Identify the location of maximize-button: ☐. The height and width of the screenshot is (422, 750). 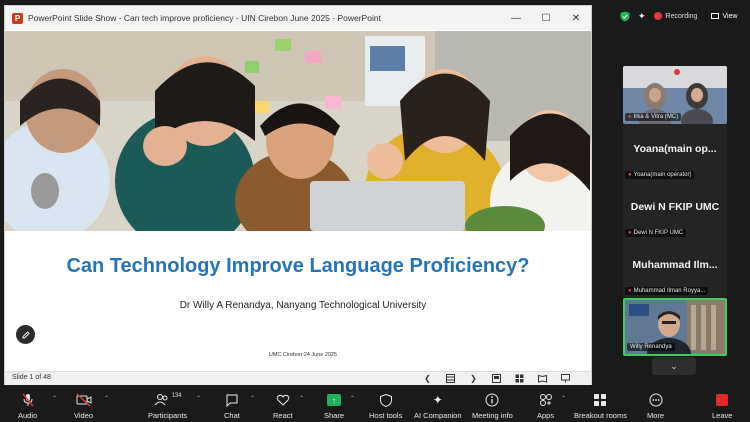
(546, 18).